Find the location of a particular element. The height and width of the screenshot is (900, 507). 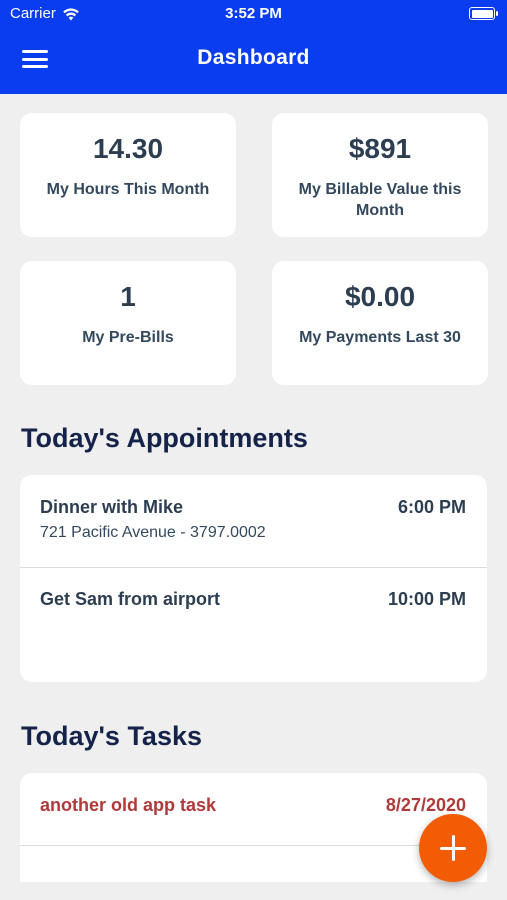

stat-value: $0.00 is located at coordinates (380, 296).